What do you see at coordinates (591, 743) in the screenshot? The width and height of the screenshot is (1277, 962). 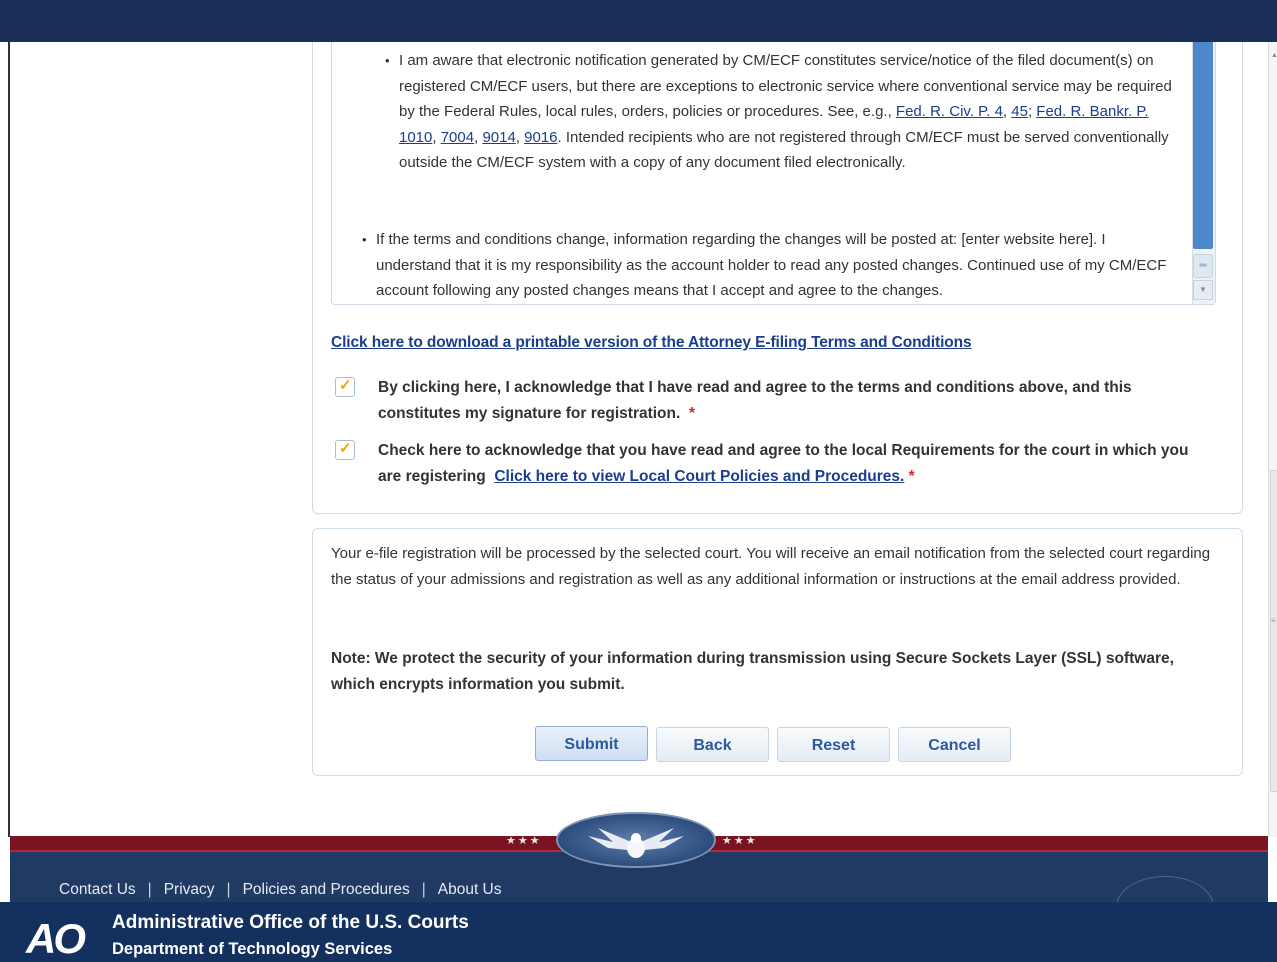 I see `submit-button: Submit` at bounding box center [591, 743].